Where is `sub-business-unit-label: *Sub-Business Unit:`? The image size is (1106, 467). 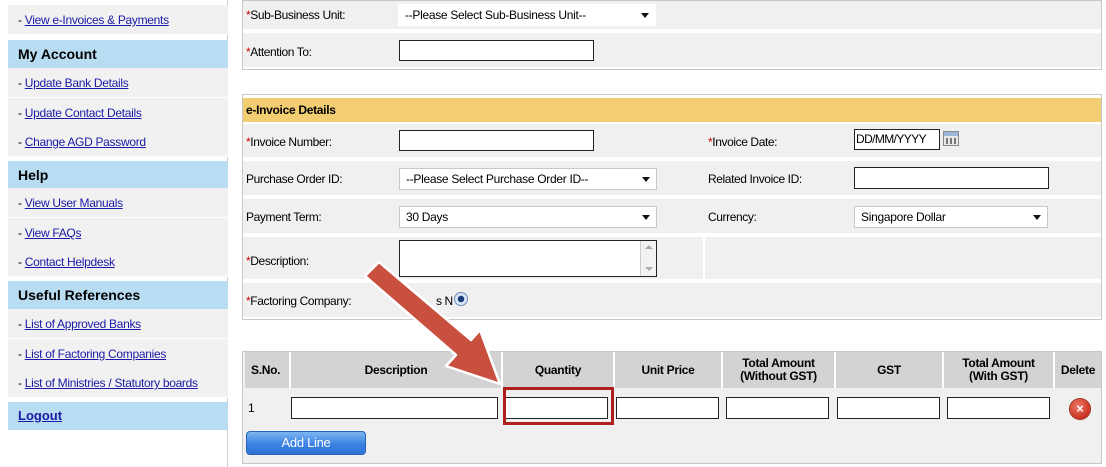
sub-business-unit-label: *Sub-Business Unit: is located at coordinates (296, 15).